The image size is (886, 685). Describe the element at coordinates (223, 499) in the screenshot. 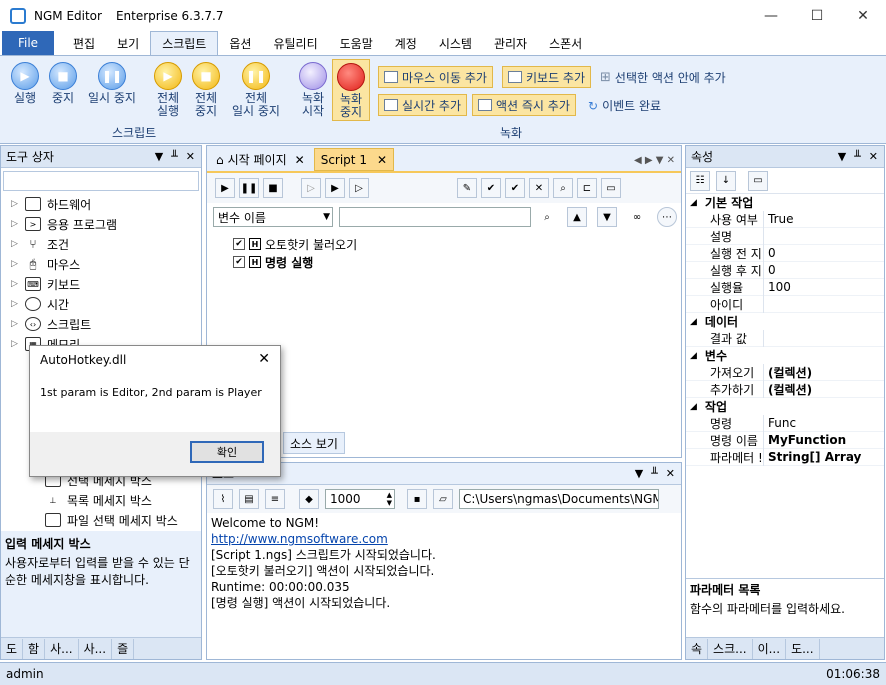

I see `broom-icon: ⌇` at that location.